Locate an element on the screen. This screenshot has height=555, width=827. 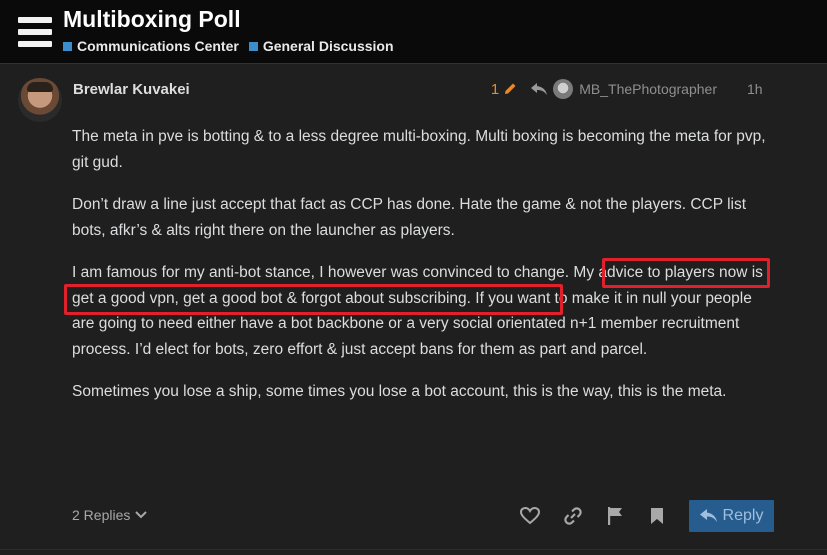
replies-label: 2 Replies is located at coordinates (101, 515).